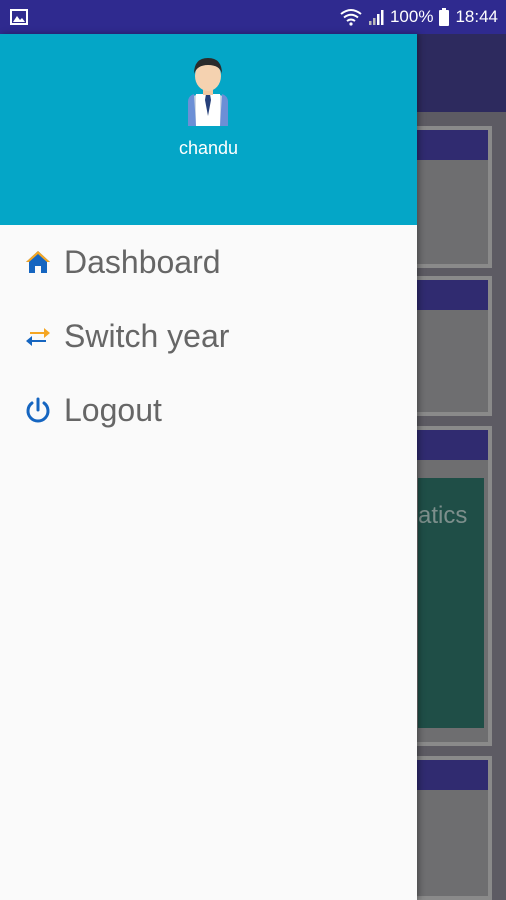  I want to click on businessman-avatar-icon, so click(208, 92).